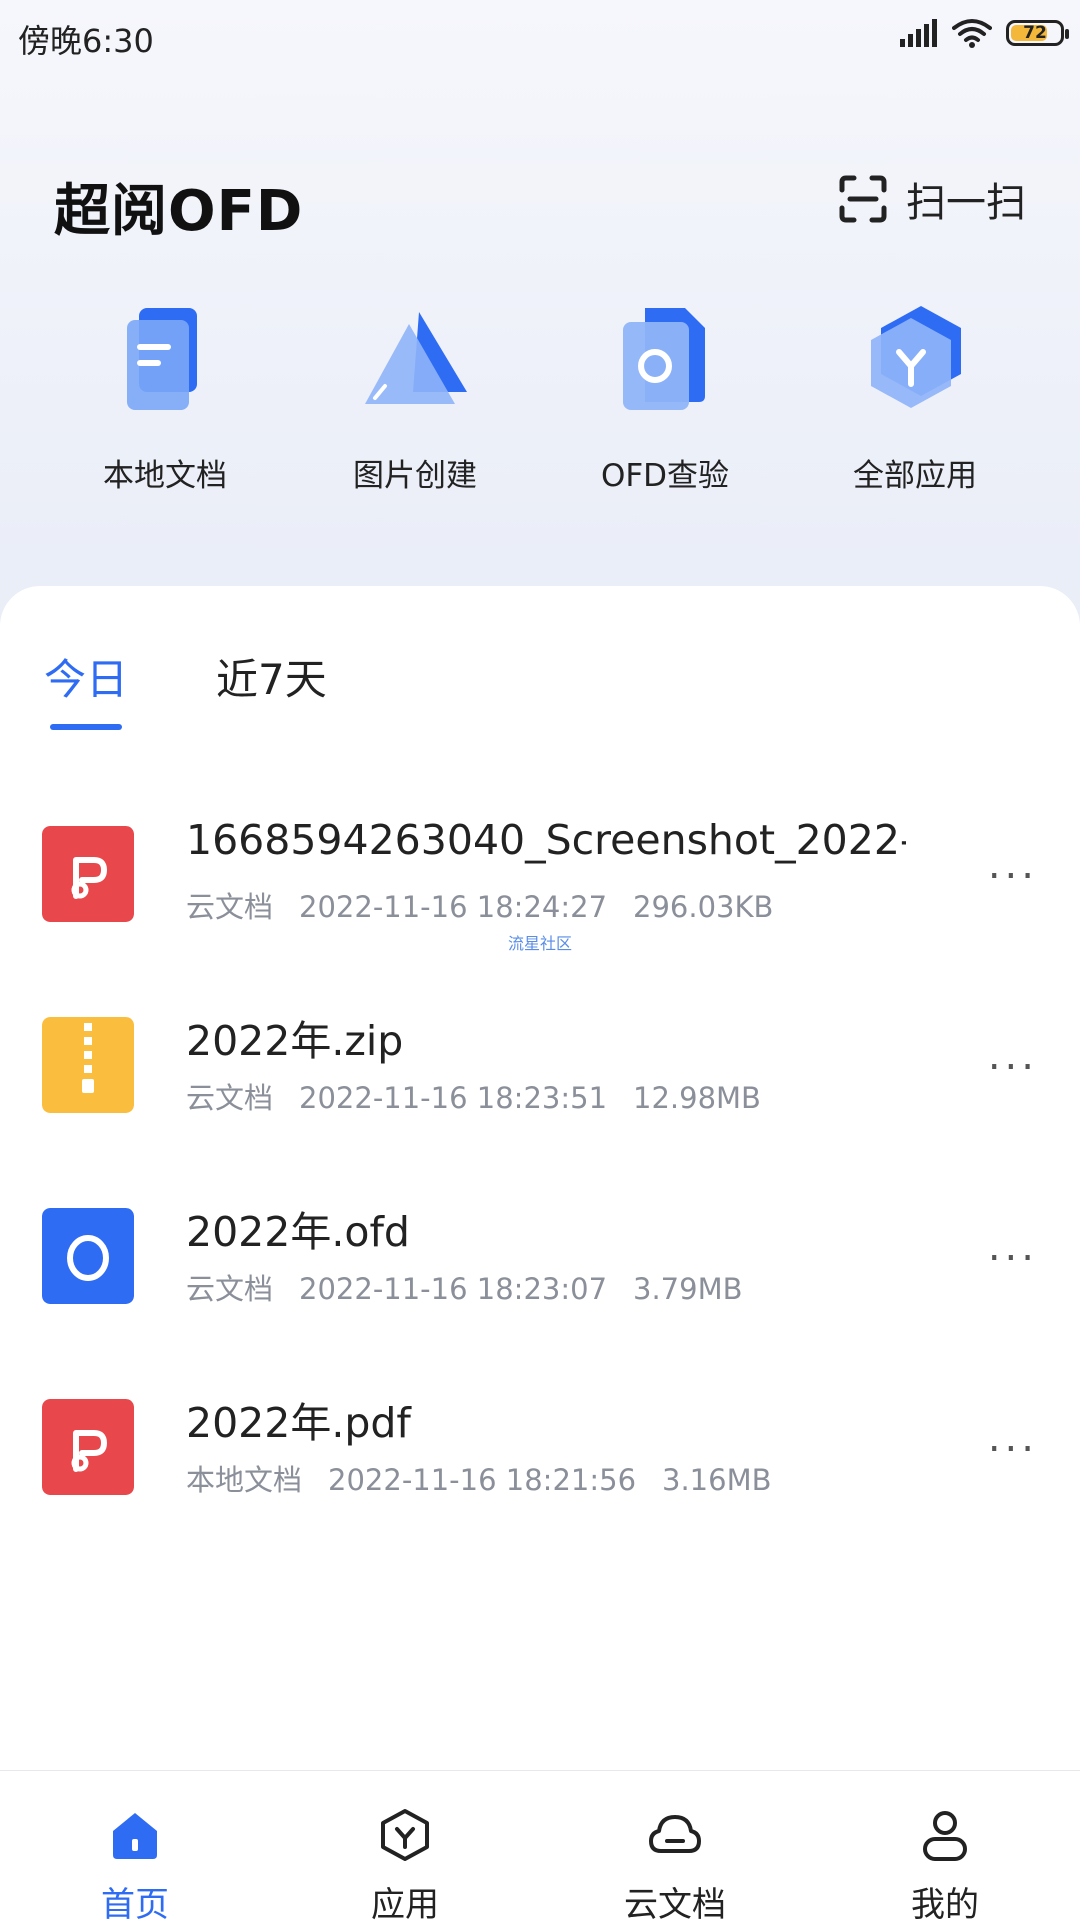 The image size is (1080, 1926). What do you see at coordinates (675, 1905) in the screenshot?
I see `nav-label: 云文档` at bounding box center [675, 1905].